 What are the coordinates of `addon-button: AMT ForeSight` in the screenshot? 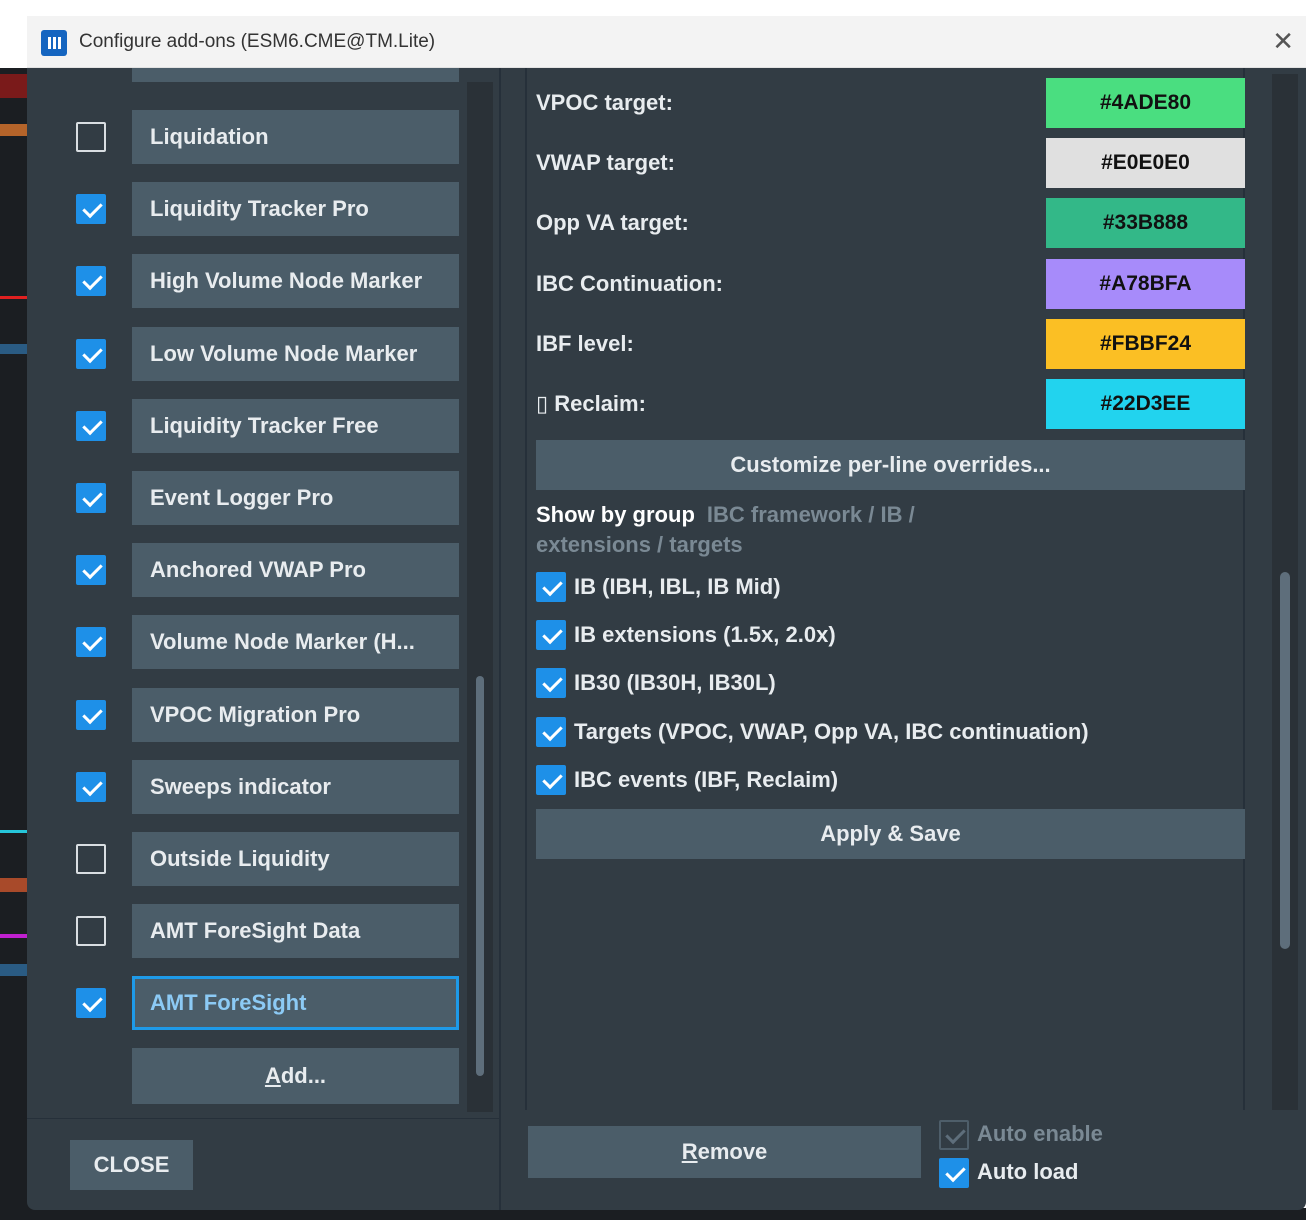 It's located at (295, 1003).